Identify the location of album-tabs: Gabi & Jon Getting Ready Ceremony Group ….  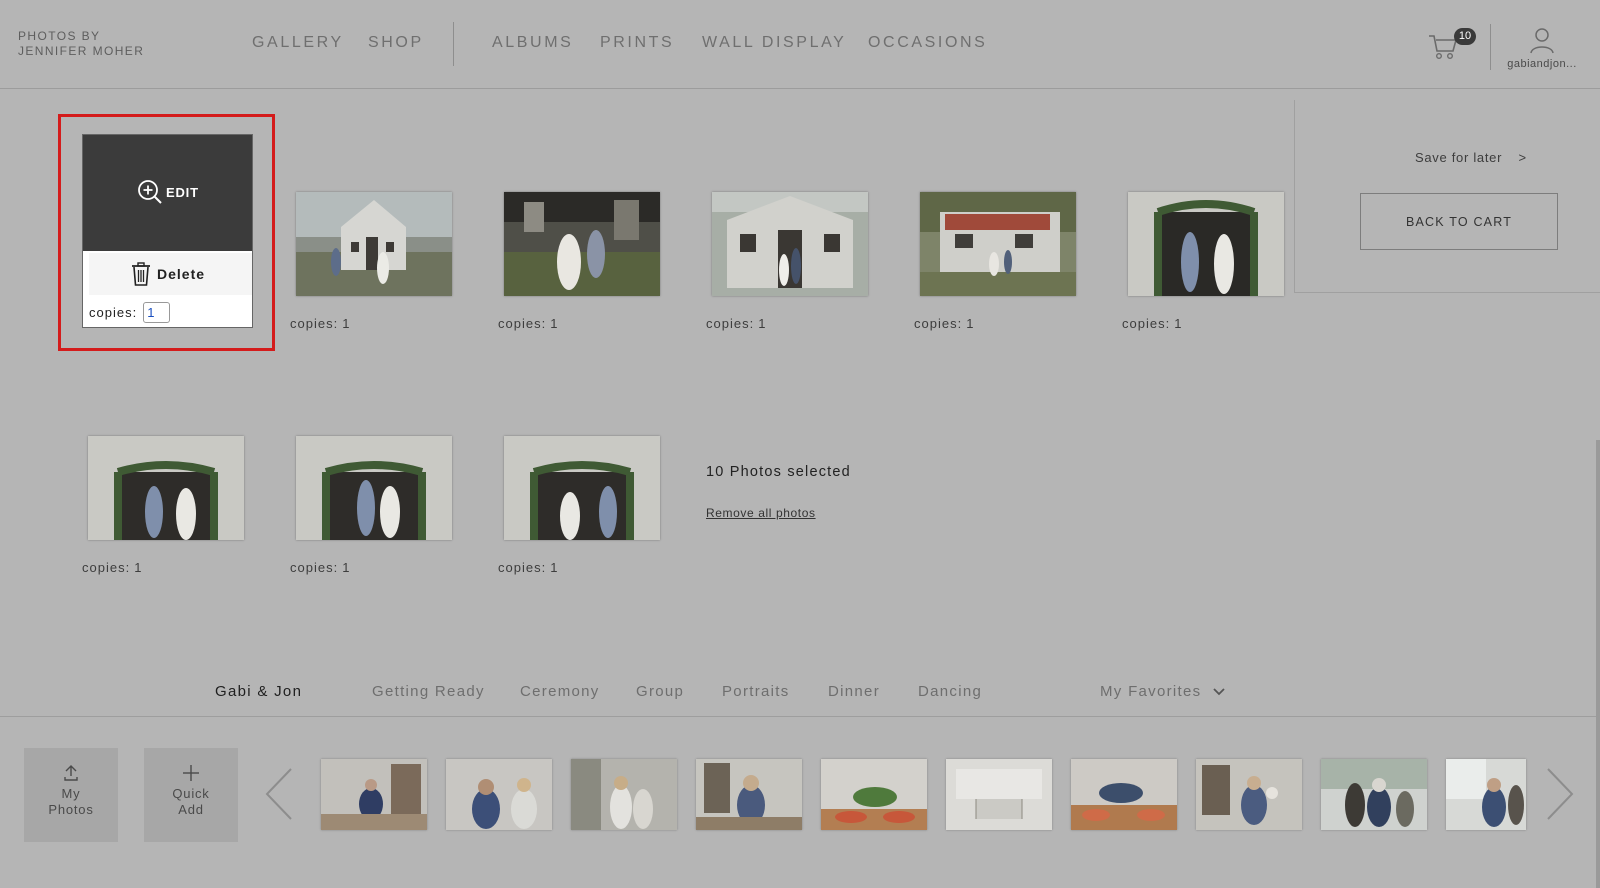
(800, 697).